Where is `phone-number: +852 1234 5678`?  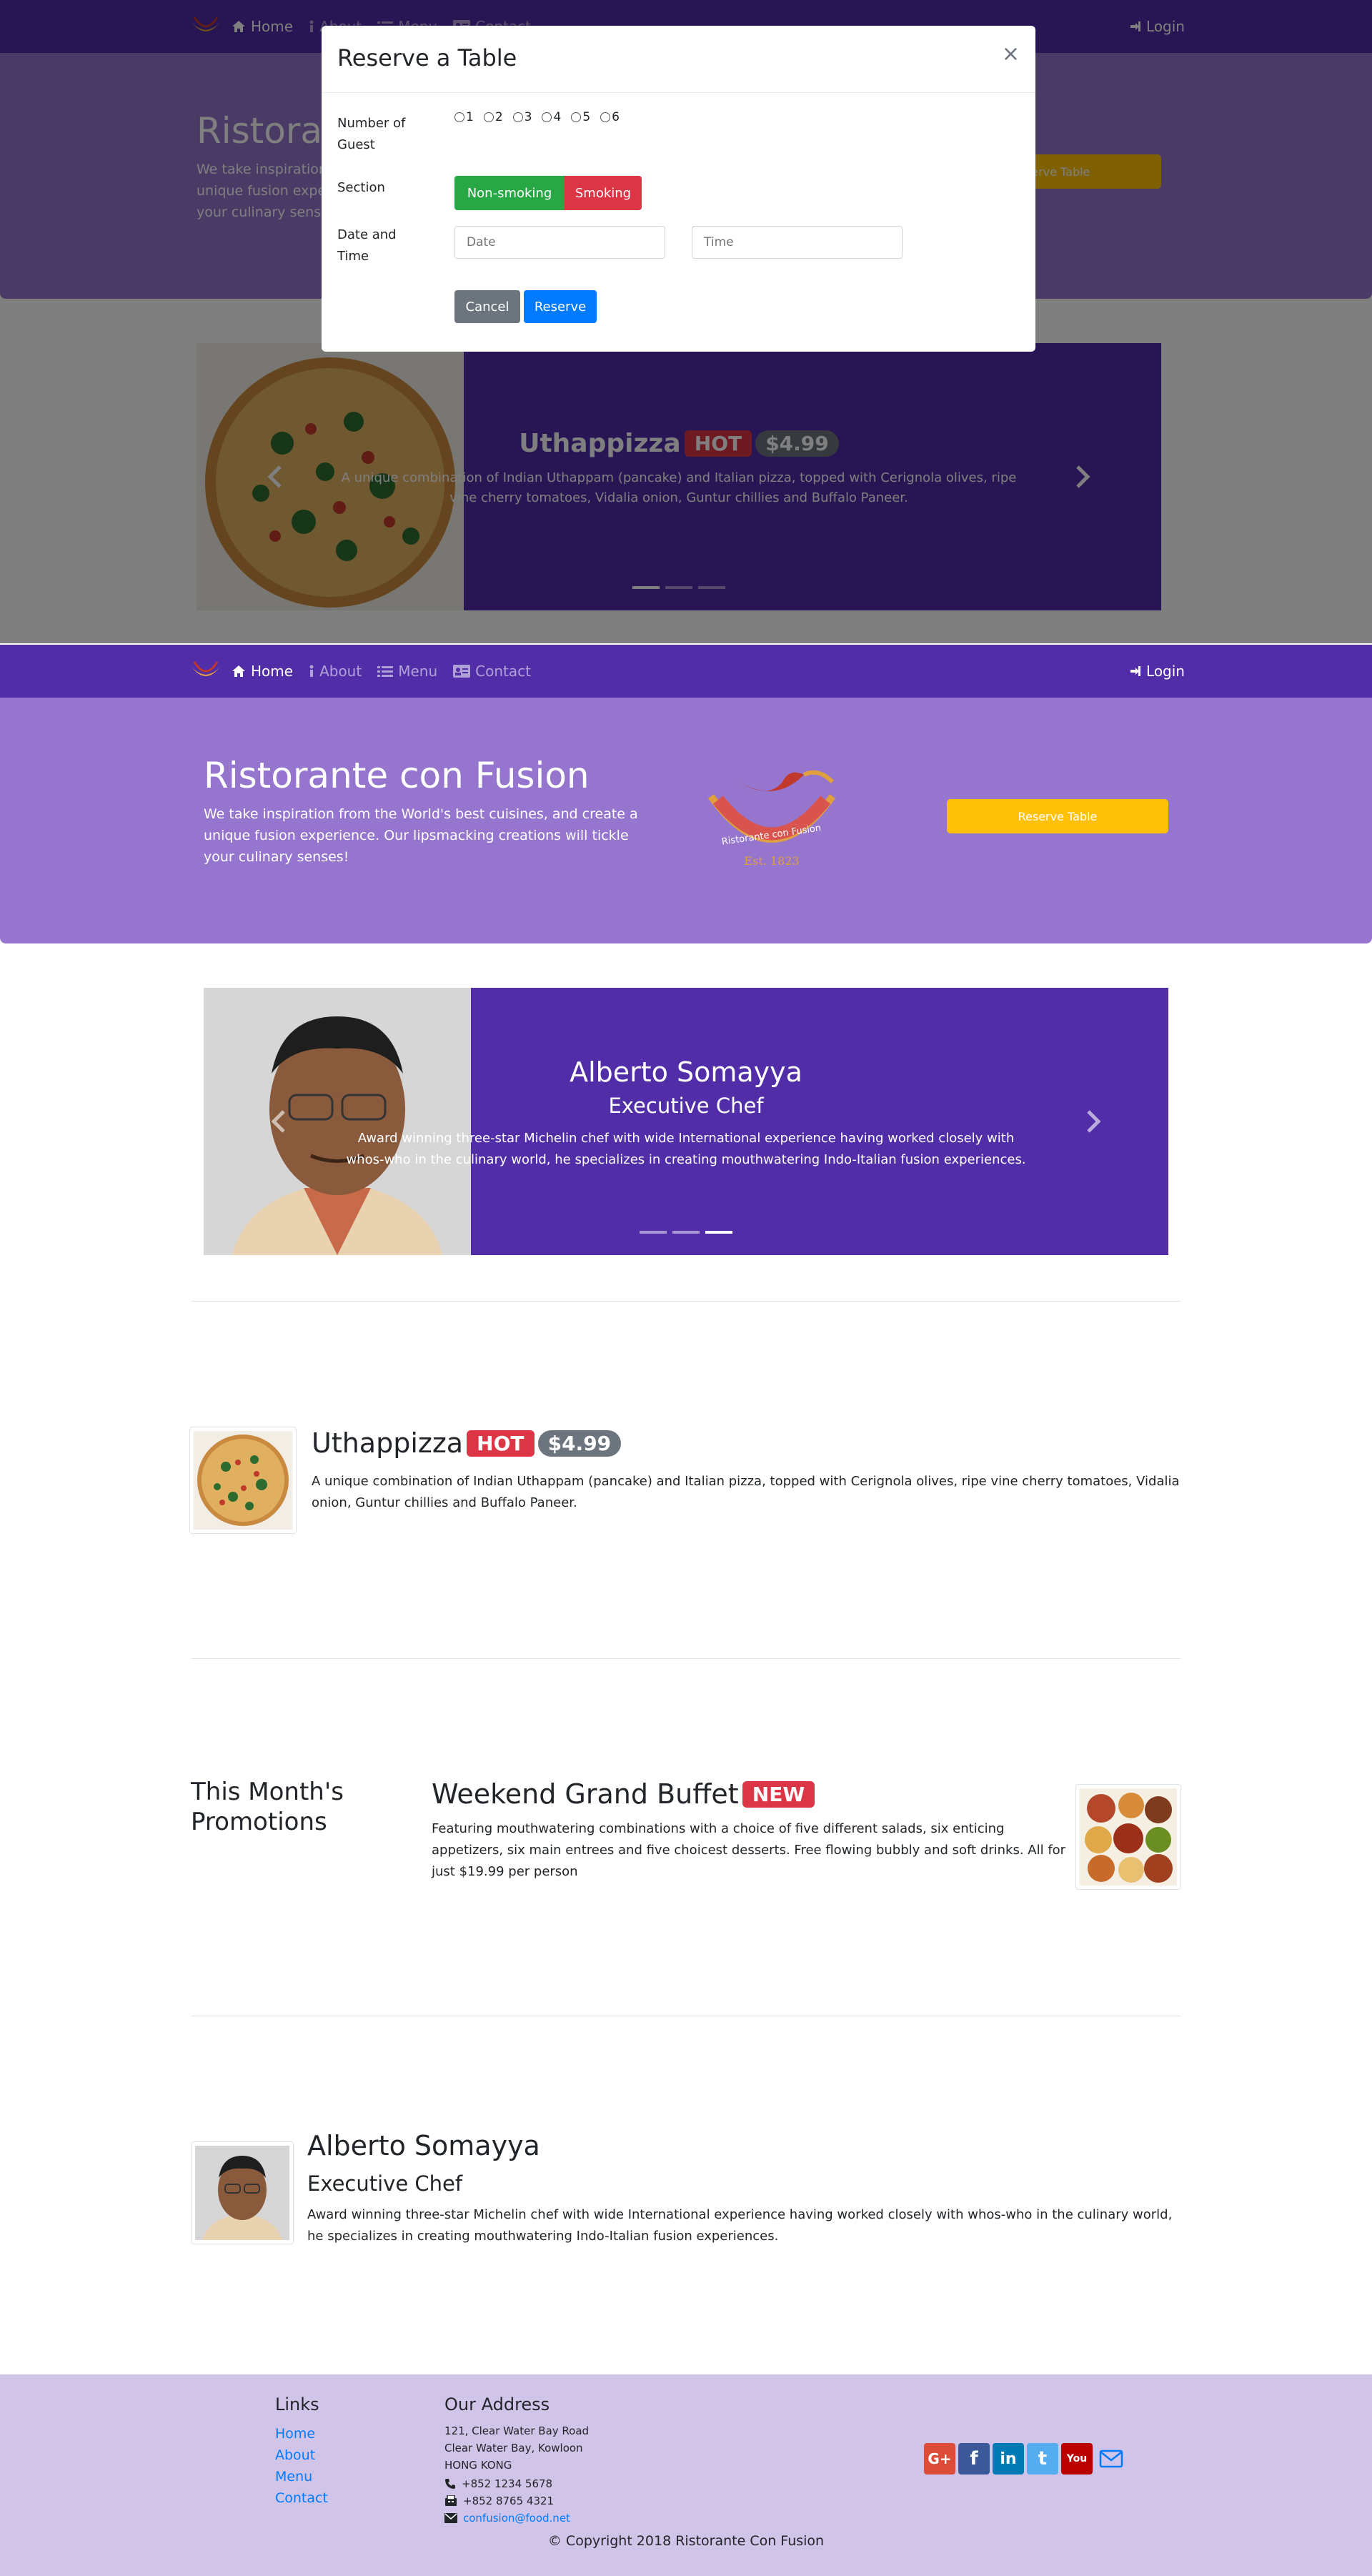
phone-number: +852 1234 5678 is located at coordinates (507, 2483).